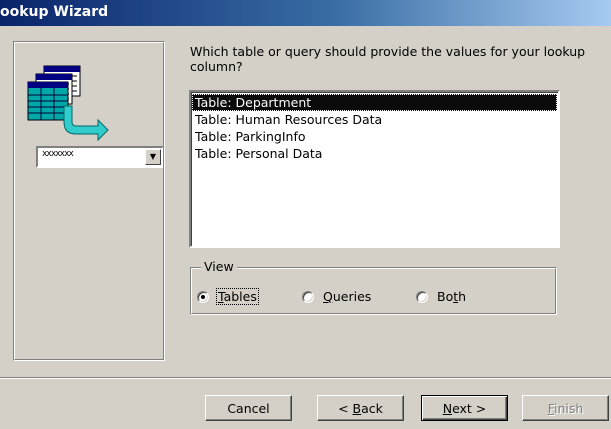  I want to click on list-item-personal-data: Table: Personal Data, so click(374, 153).